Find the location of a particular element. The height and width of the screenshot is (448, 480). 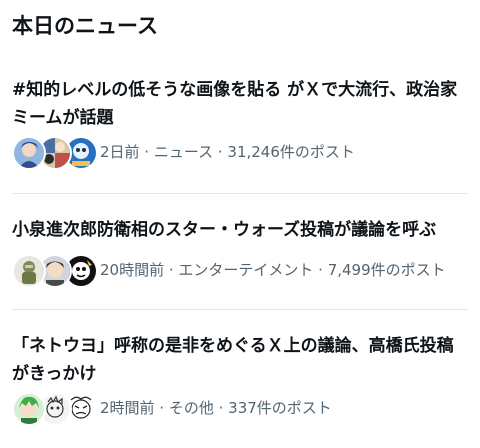

news-item-meta-row: 2時間前 · その他 · 337件のポスト is located at coordinates (172, 408).